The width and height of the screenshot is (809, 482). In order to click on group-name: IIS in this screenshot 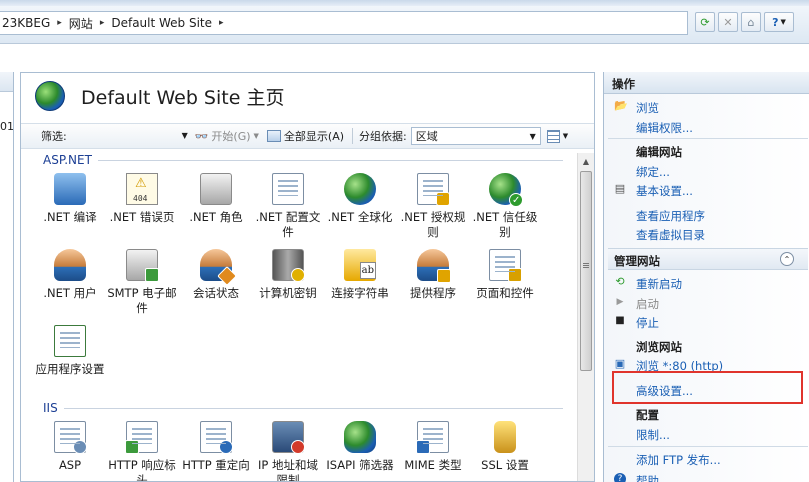, I will do `click(50, 408)`.